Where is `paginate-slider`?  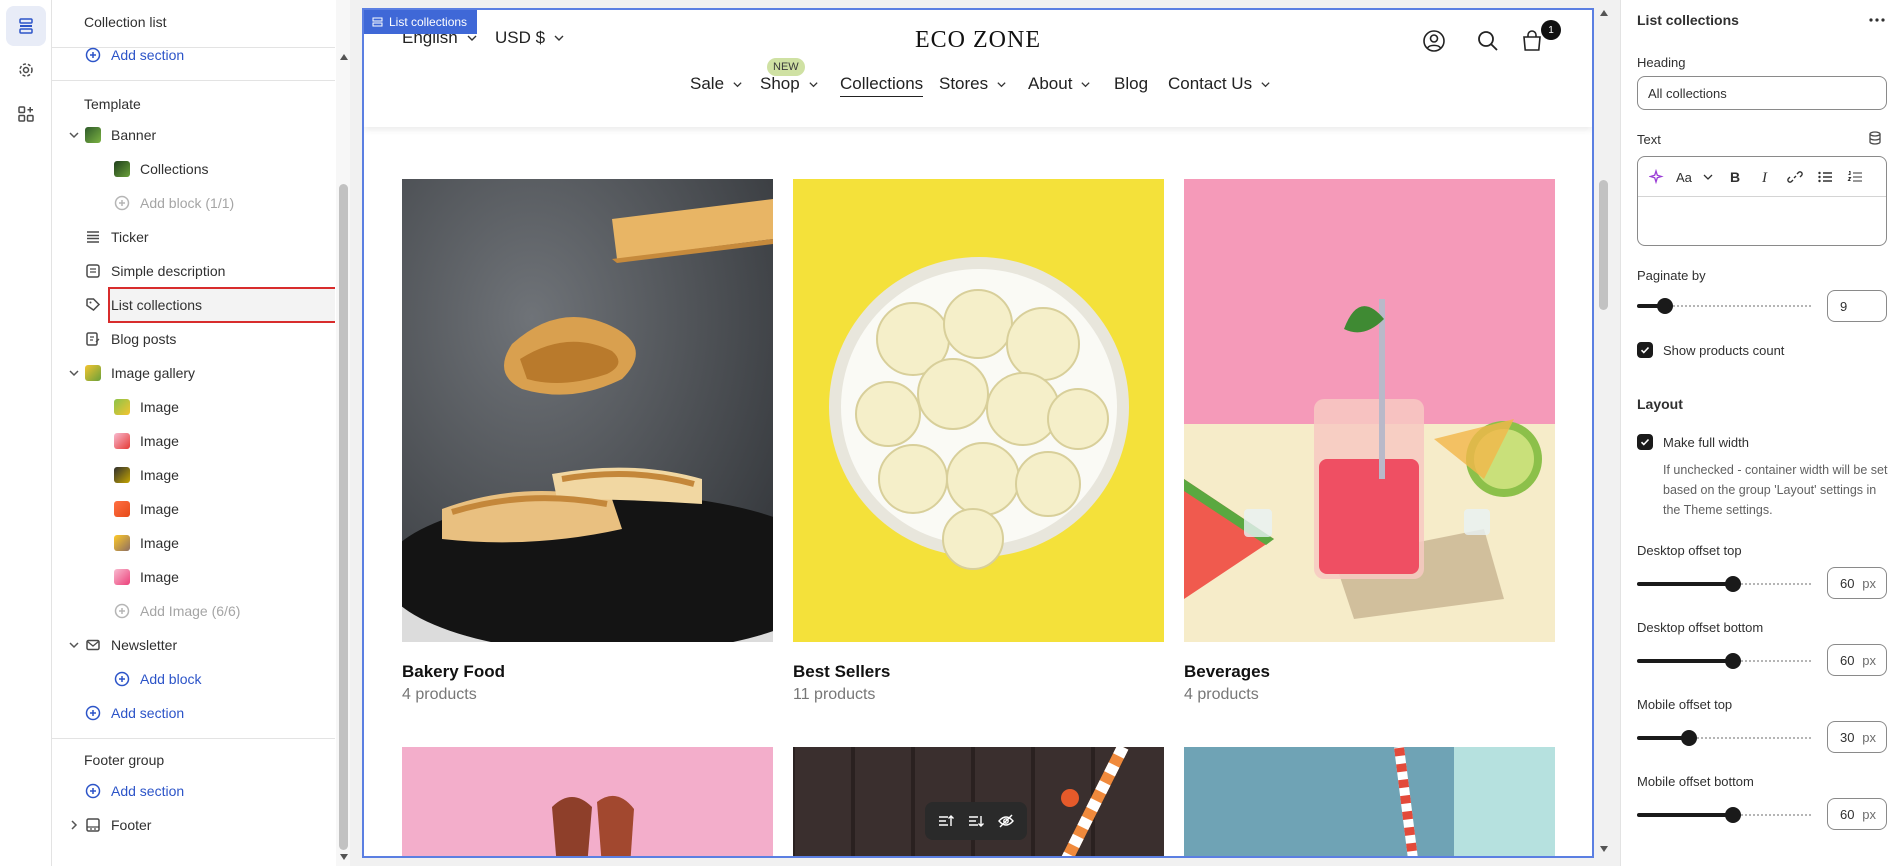 paginate-slider is located at coordinates (1725, 306).